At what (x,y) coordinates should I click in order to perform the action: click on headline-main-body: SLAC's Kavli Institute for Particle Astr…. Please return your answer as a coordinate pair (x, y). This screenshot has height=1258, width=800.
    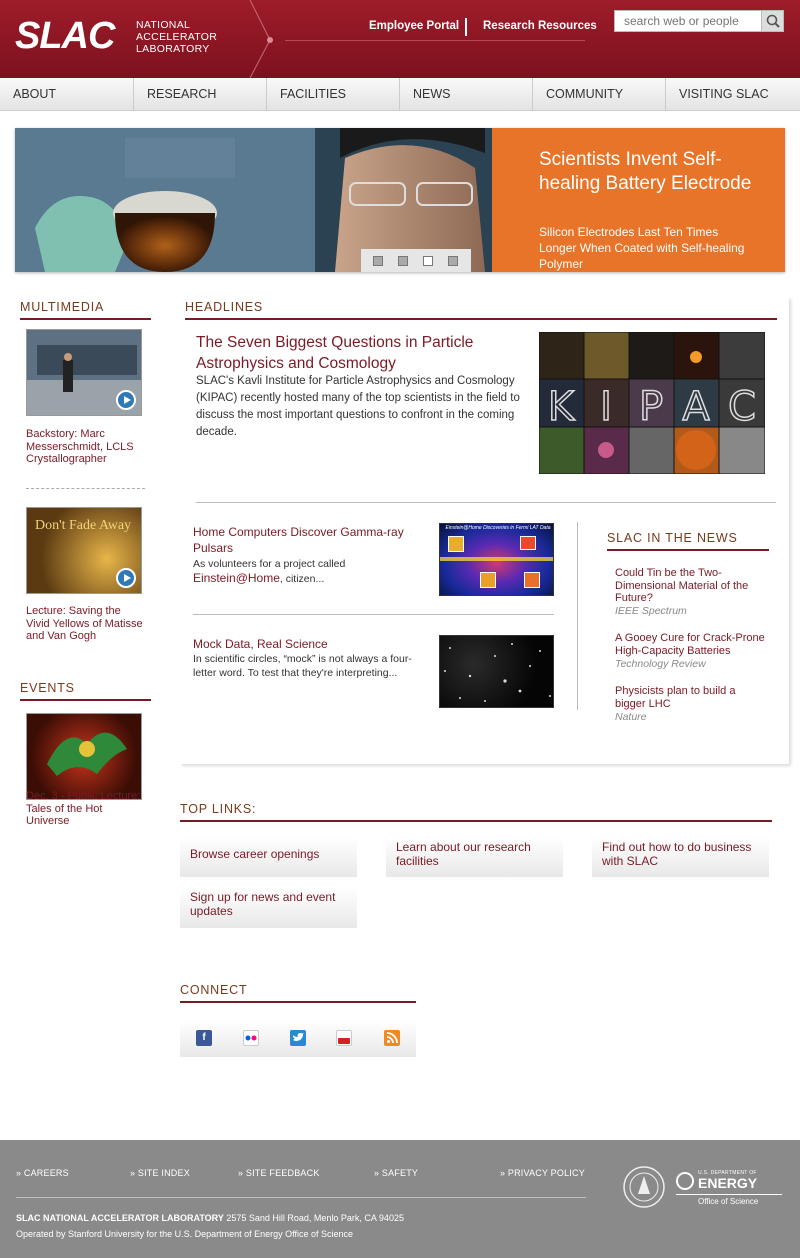
    Looking at the image, I should click on (358, 406).